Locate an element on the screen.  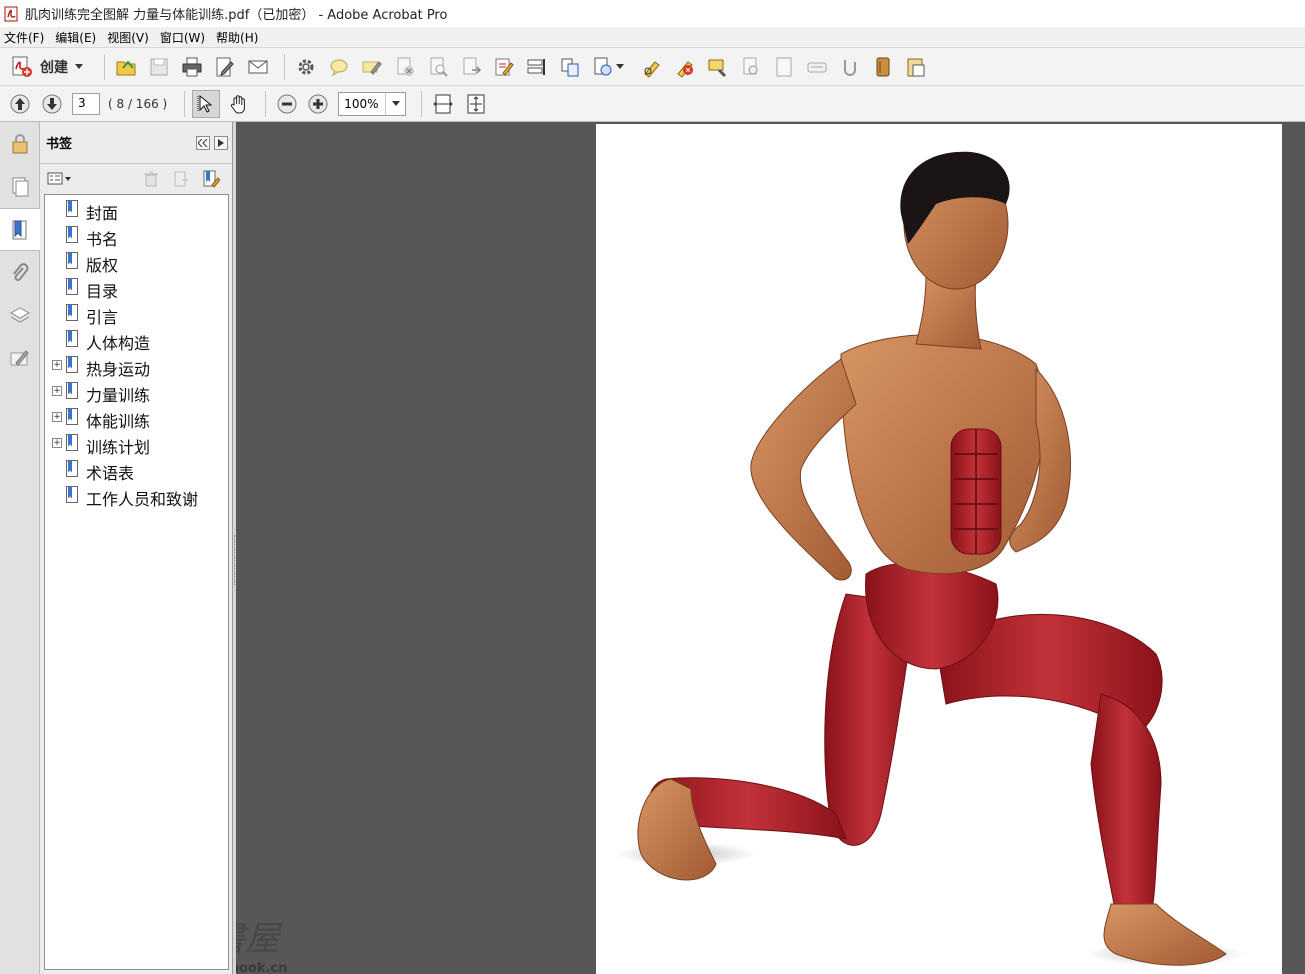
highlight-button is located at coordinates (372, 67).